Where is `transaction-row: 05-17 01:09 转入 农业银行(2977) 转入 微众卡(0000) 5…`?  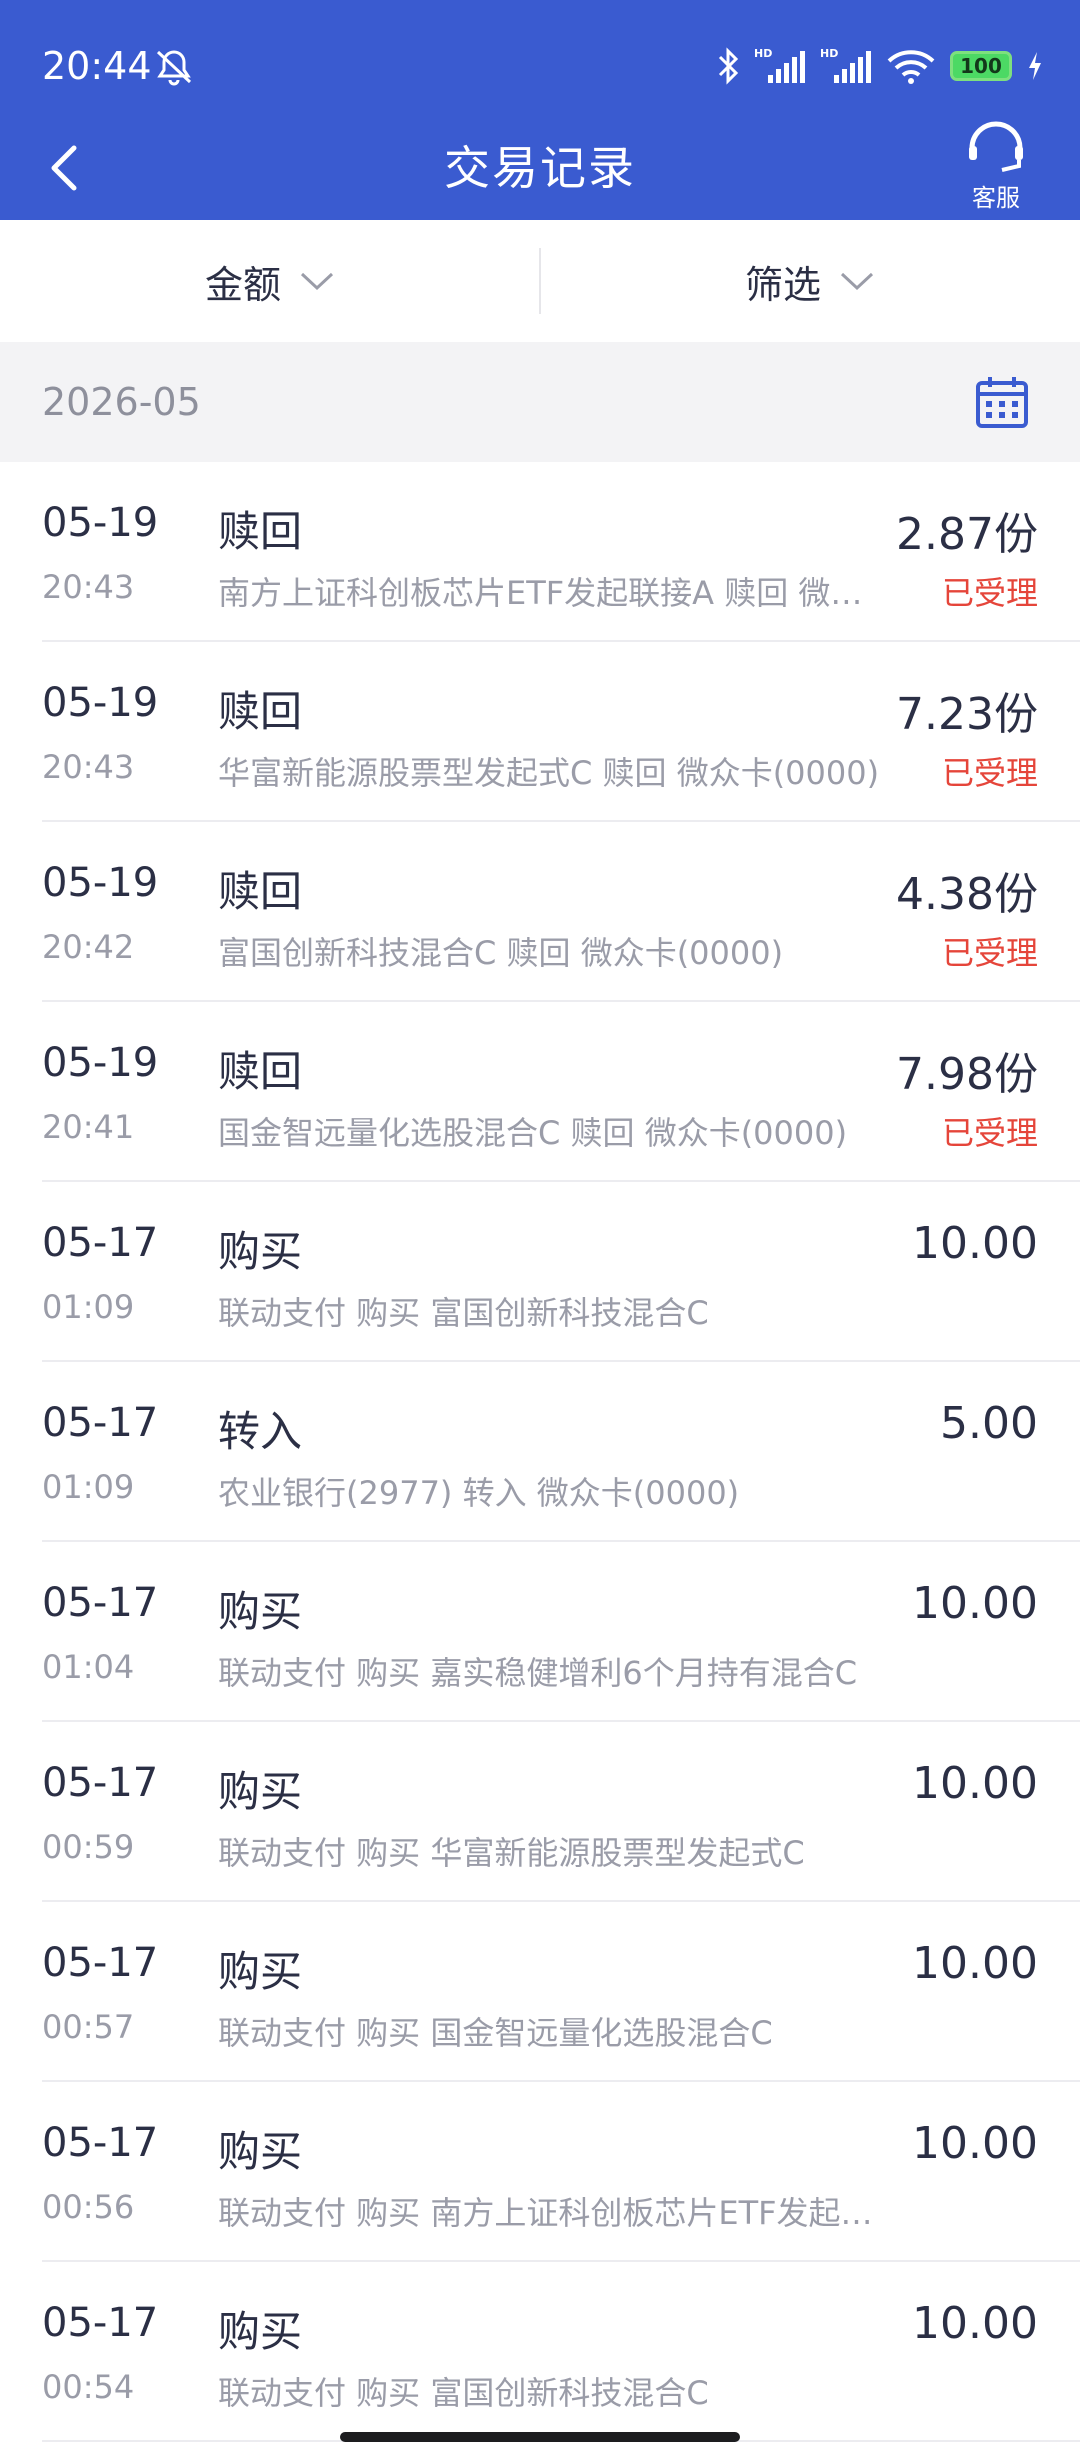 transaction-row: 05-17 01:09 转入 农业银行(2977) 转入 微众卡(0000) 5… is located at coordinates (540, 1452).